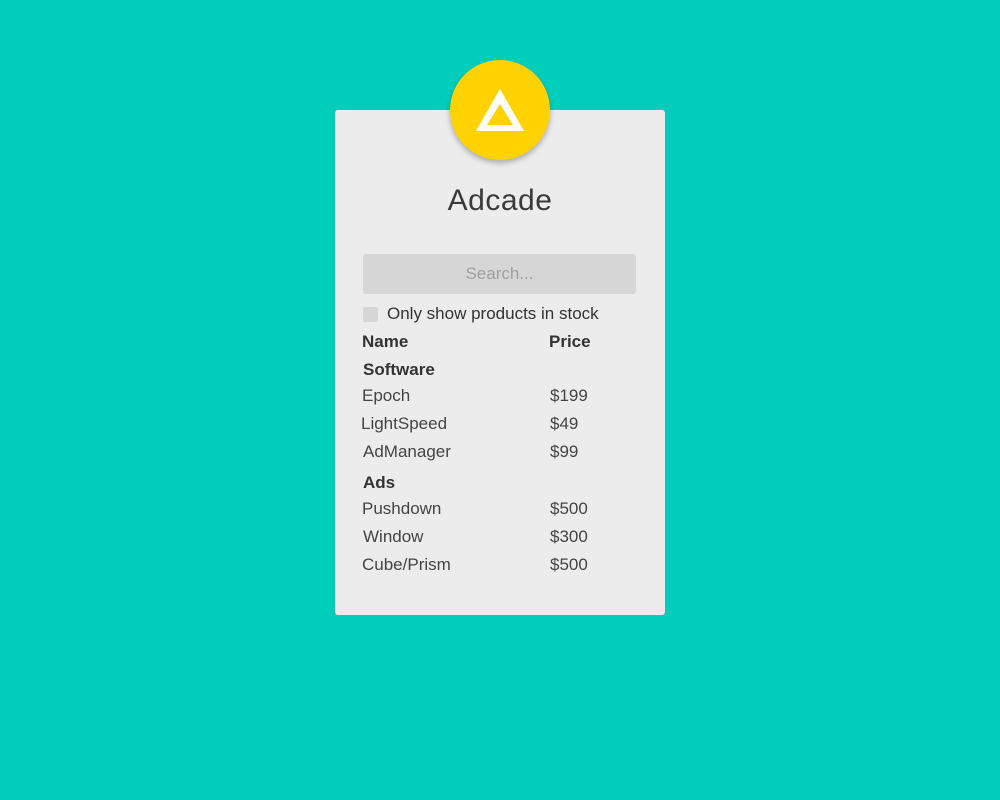  Describe the element at coordinates (393, 536) in the screenshot. I see `product-name: Window` at that location.